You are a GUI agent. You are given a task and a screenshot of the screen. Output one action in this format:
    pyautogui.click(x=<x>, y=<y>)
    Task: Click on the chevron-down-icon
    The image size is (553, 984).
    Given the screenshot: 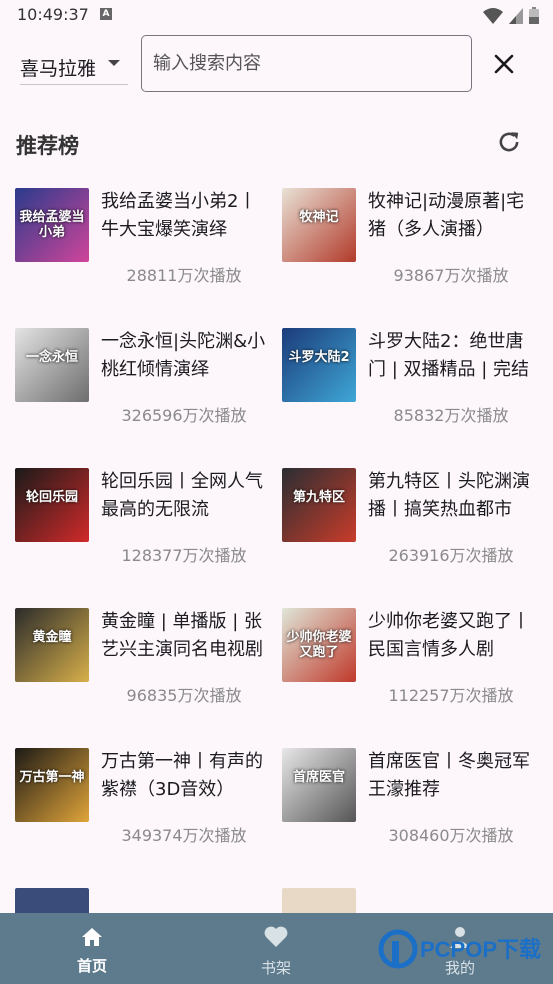 What is the action you would take?
    pyautogui.click(x=114, y=63)
    